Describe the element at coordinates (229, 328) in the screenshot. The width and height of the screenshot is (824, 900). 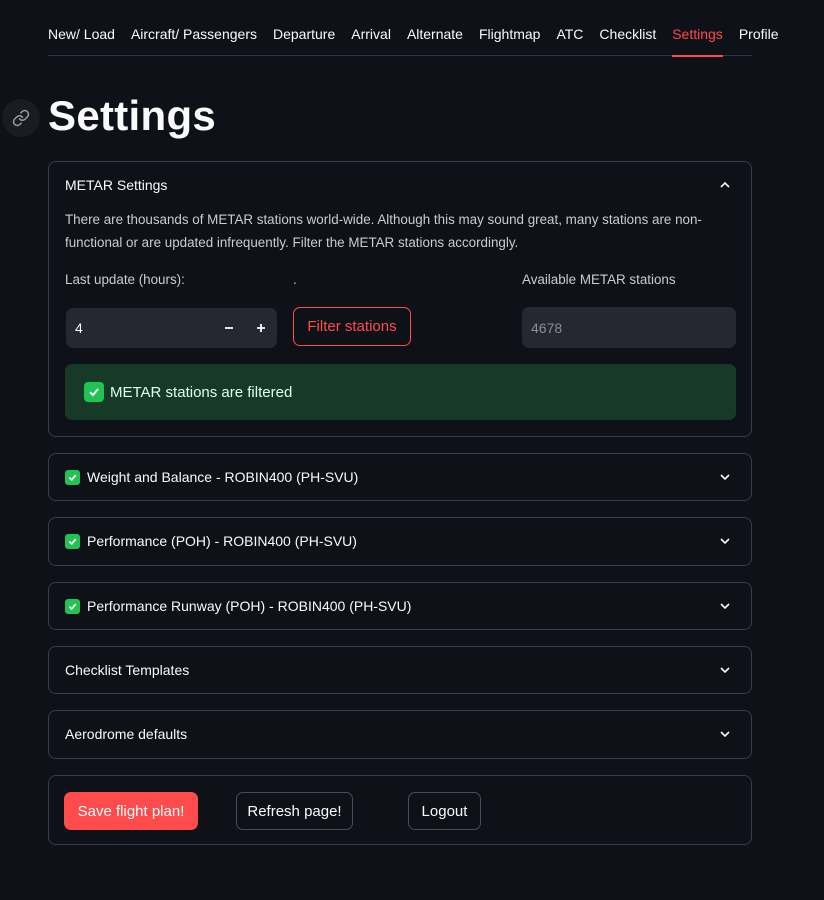
I see `decrement-button` at that location.